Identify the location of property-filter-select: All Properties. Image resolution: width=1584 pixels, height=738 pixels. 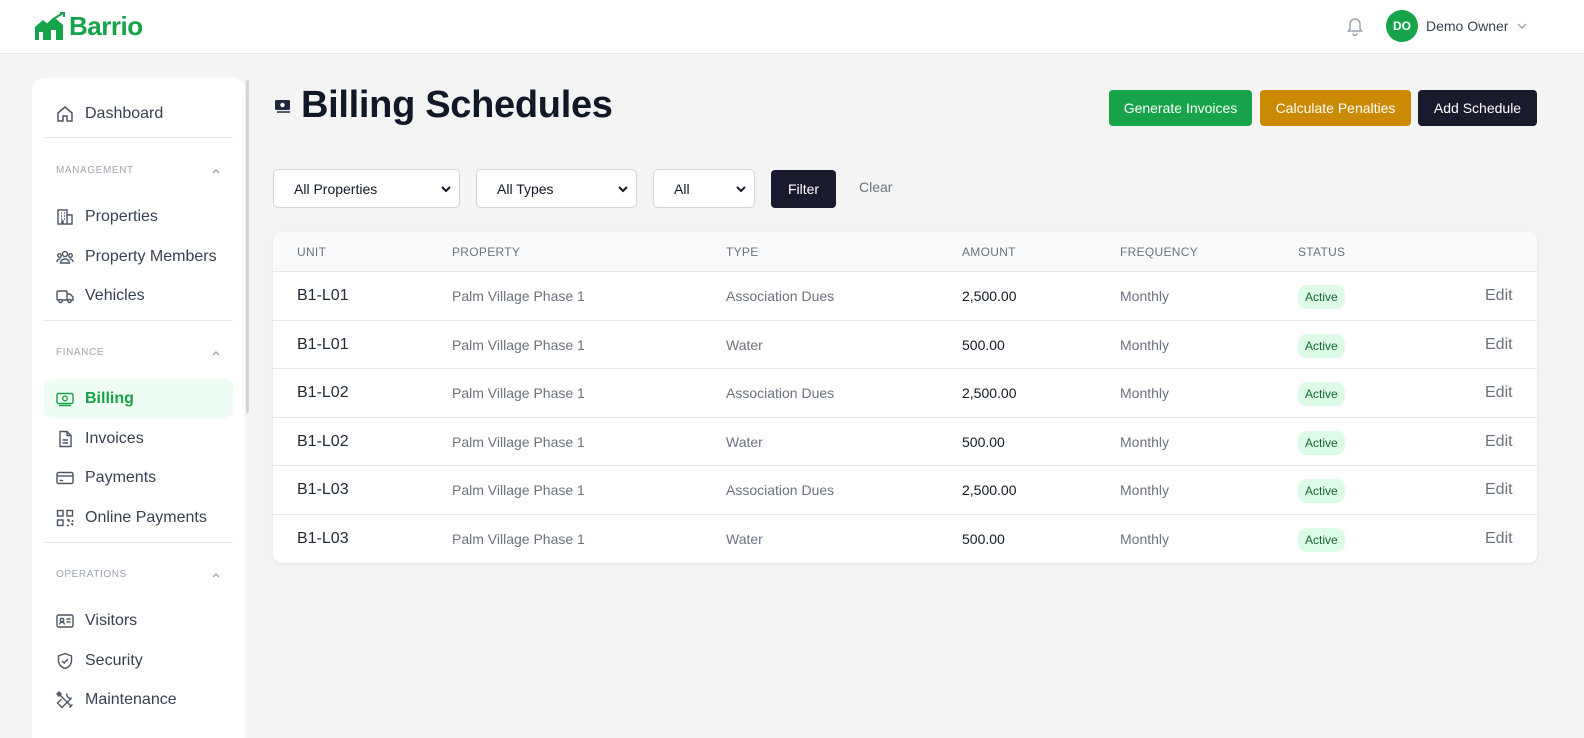
(366, 188).